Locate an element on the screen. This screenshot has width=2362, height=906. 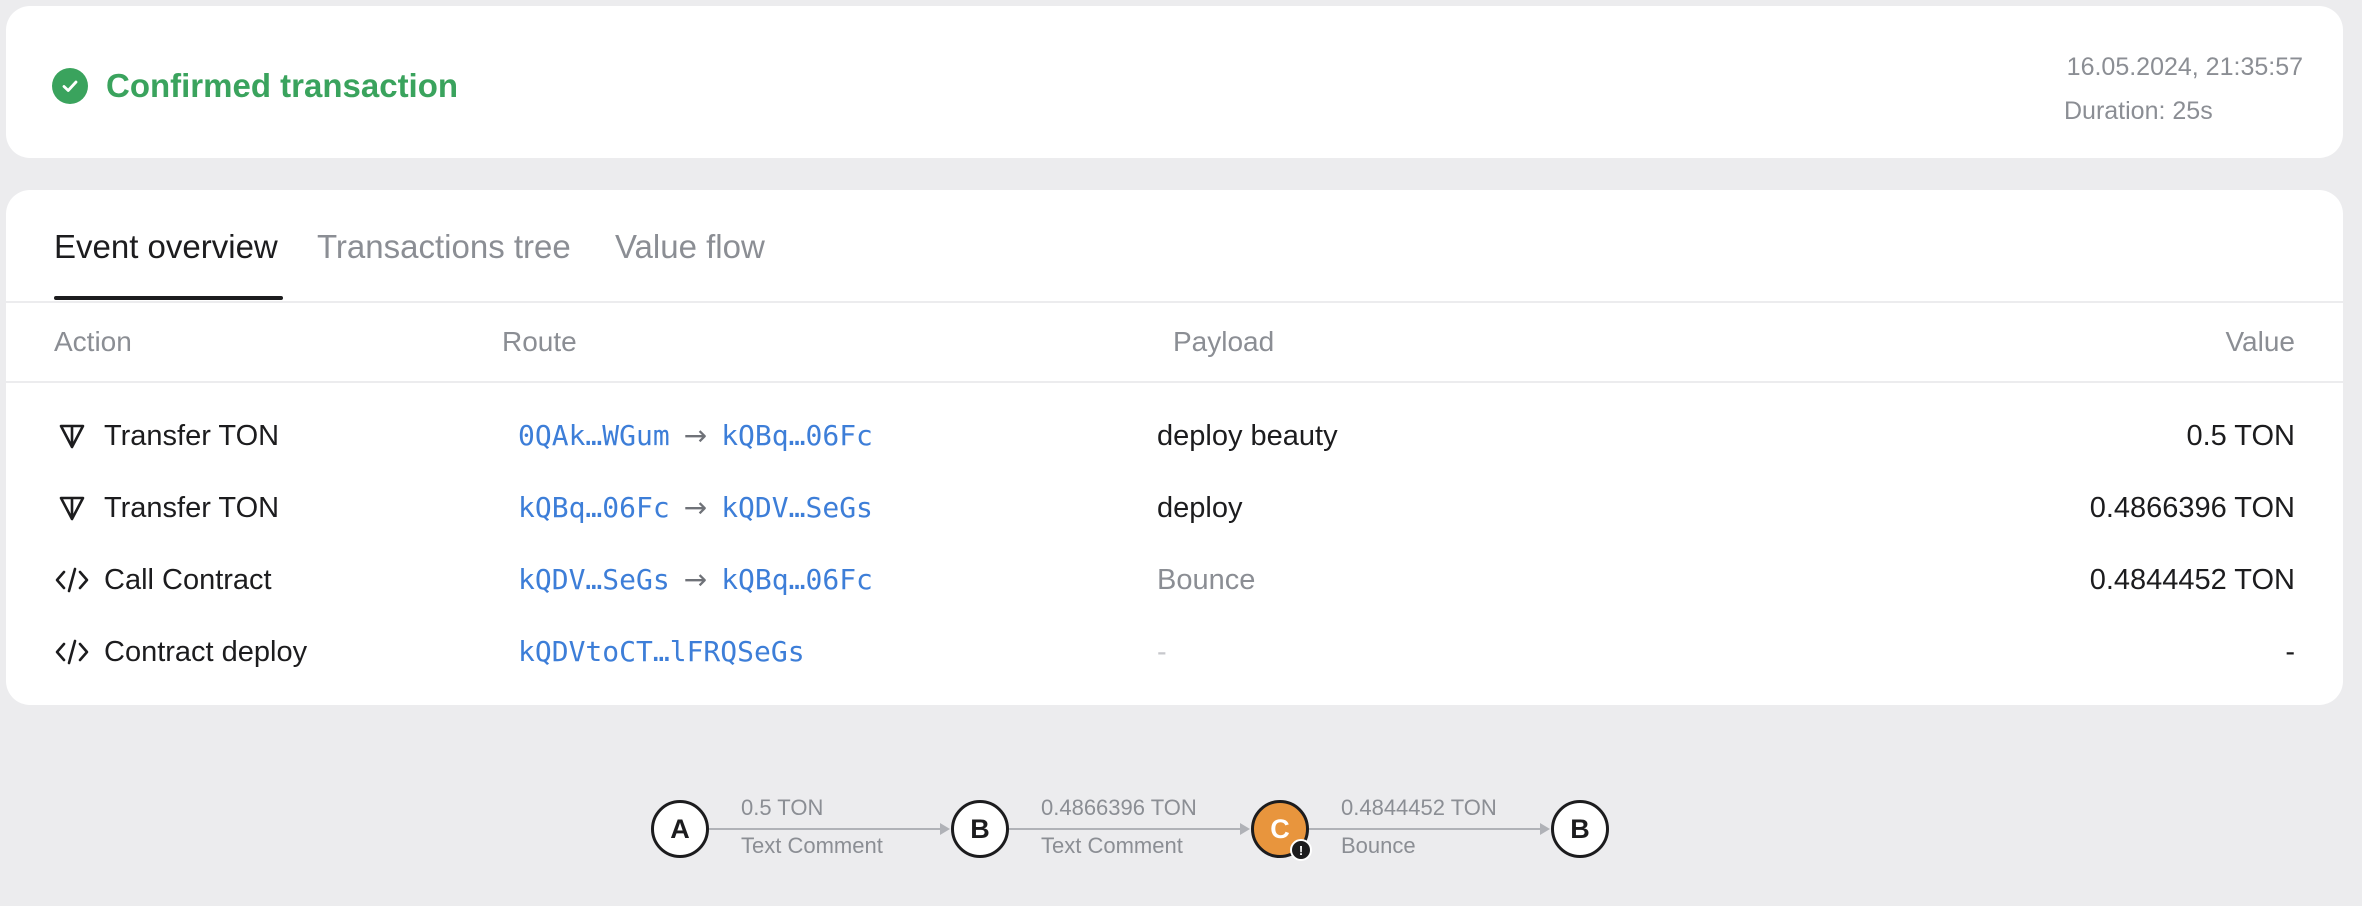
route-cell: kQDV…SeGs → kQBq…06Fc is located at coordinates (695, 580).